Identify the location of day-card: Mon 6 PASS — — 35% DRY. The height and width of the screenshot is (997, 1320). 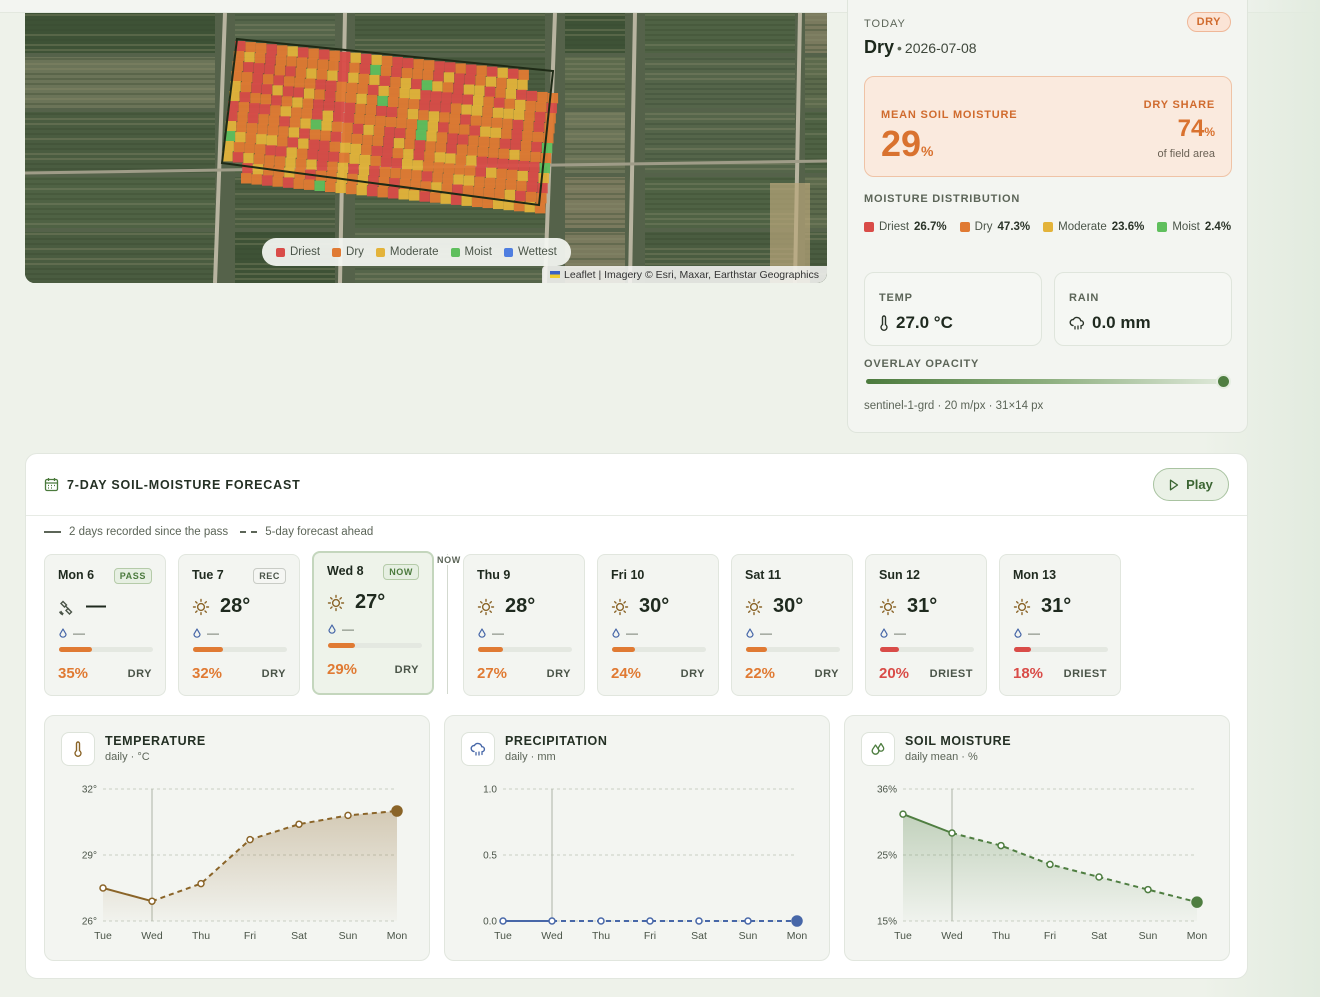
(105, 625).